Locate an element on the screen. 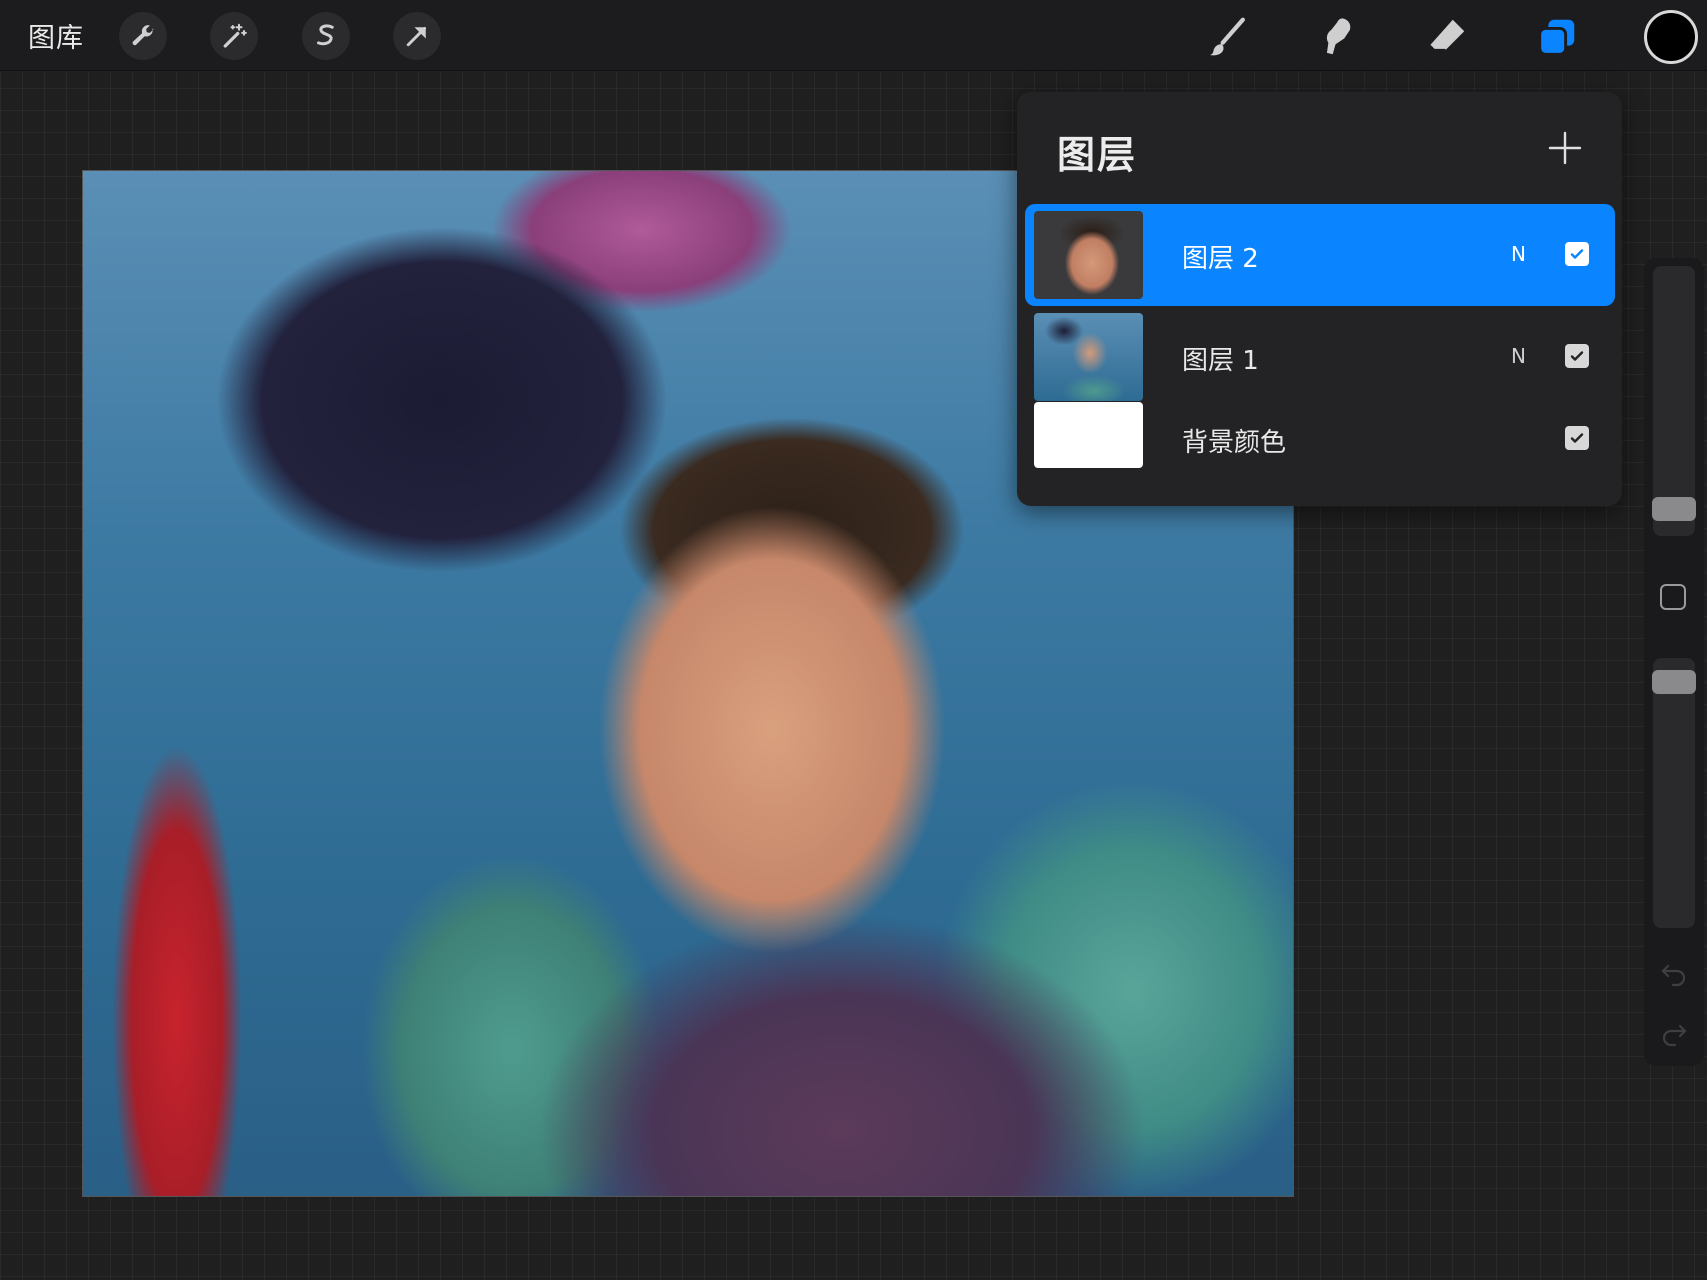 The width and height of the screenshot is (1707, 1280). right-sidebar is located at coordinates (1674, 662).